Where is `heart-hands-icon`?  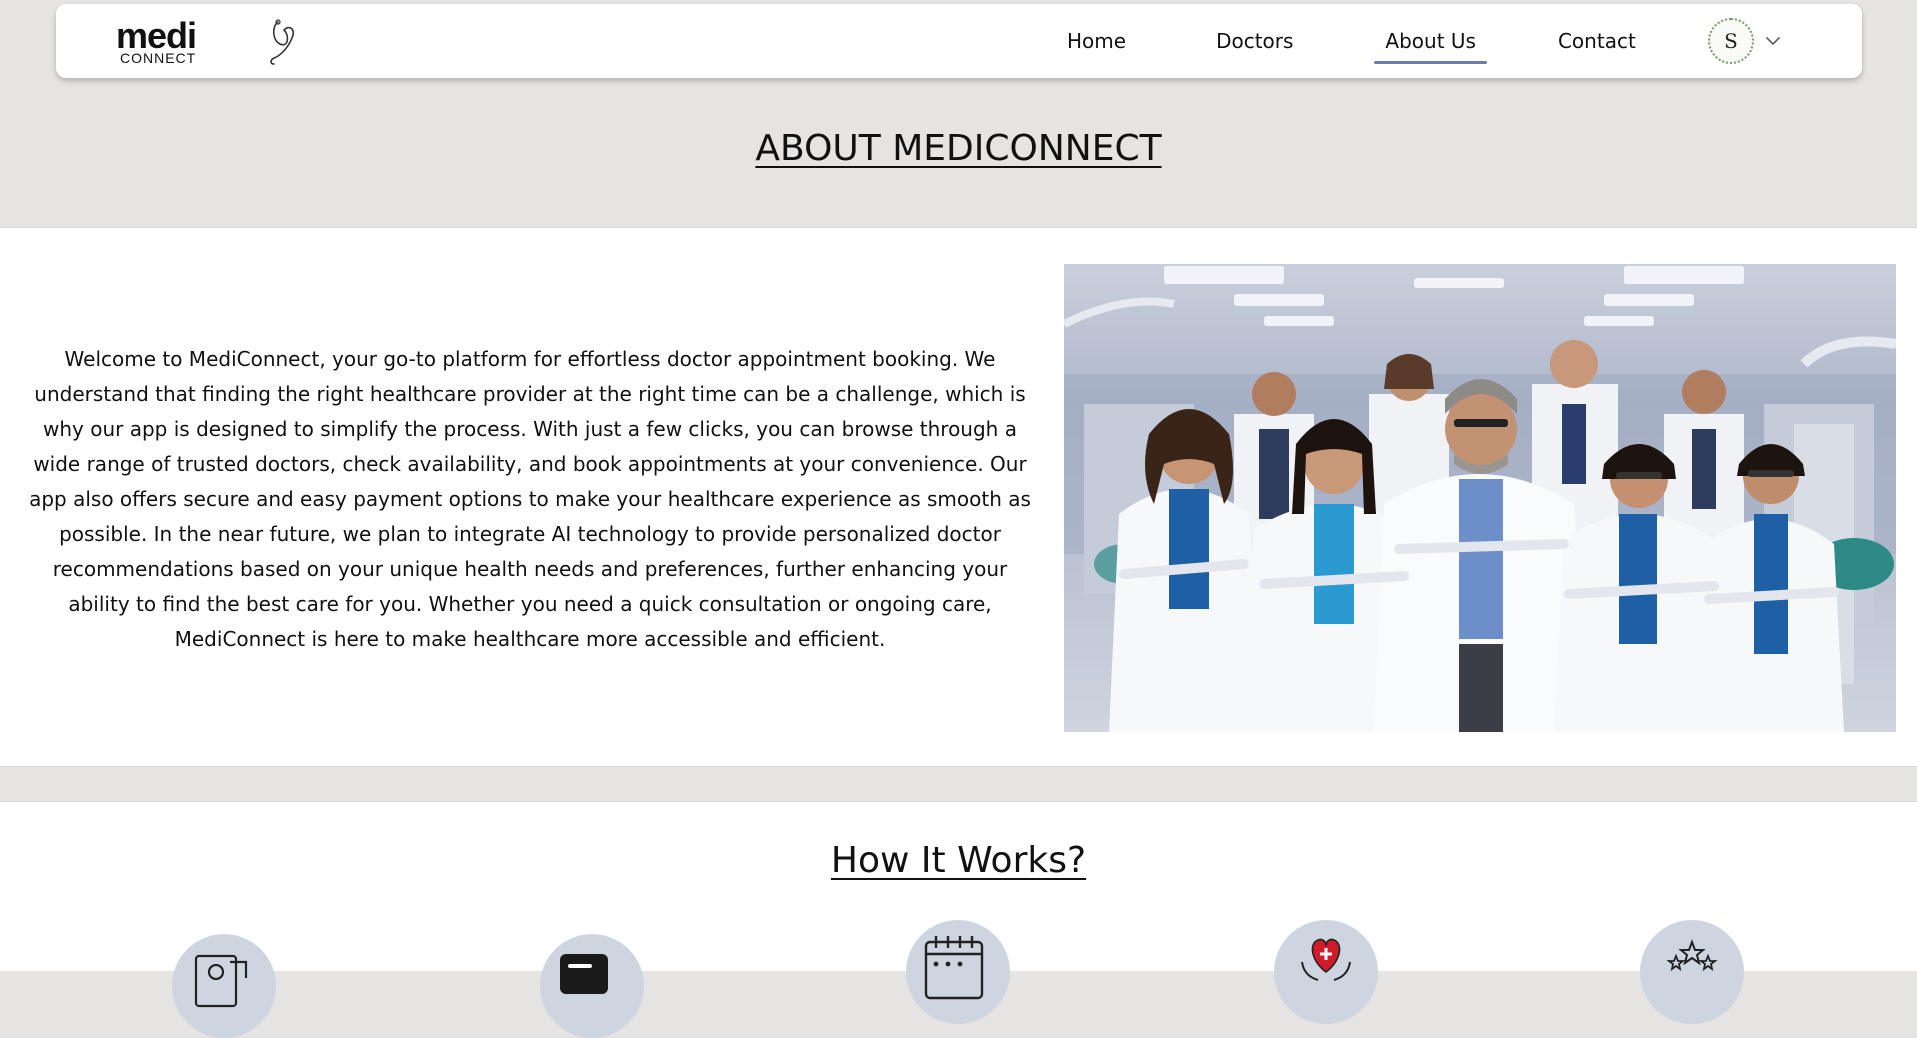
heart-hands-icon is located at coordinates (1326, 972).